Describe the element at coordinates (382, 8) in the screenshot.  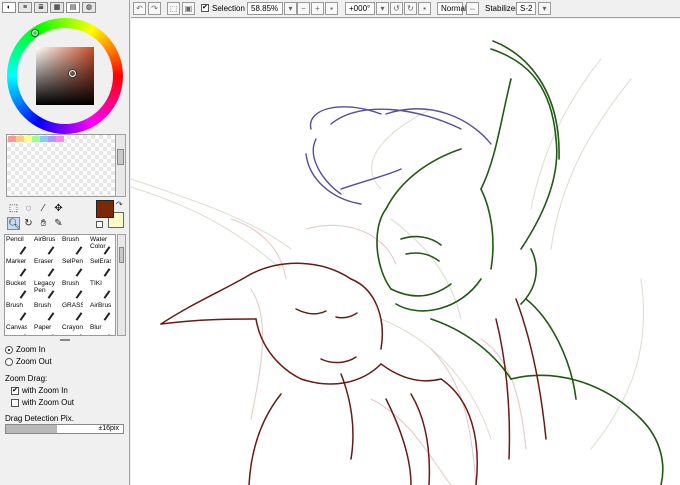
I see `rotation-dropdown-icon: ▾` at that location.